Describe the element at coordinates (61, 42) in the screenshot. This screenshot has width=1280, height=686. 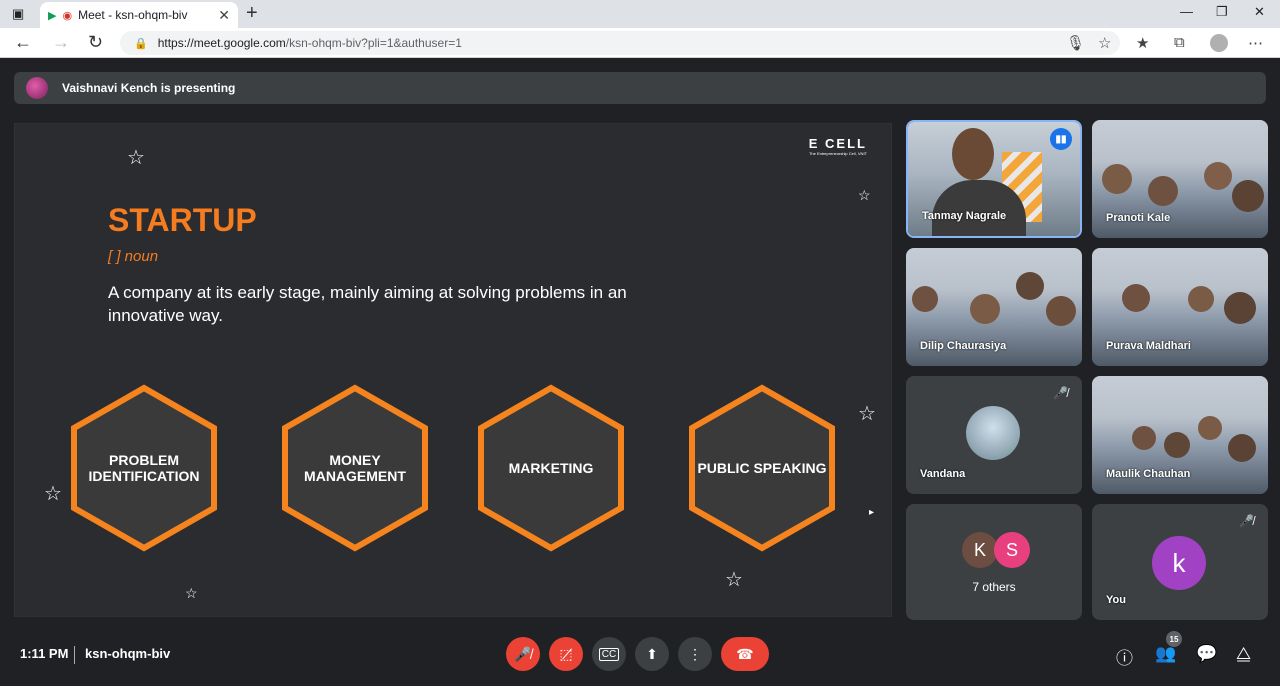
I see `forward-icon: →` at that location.